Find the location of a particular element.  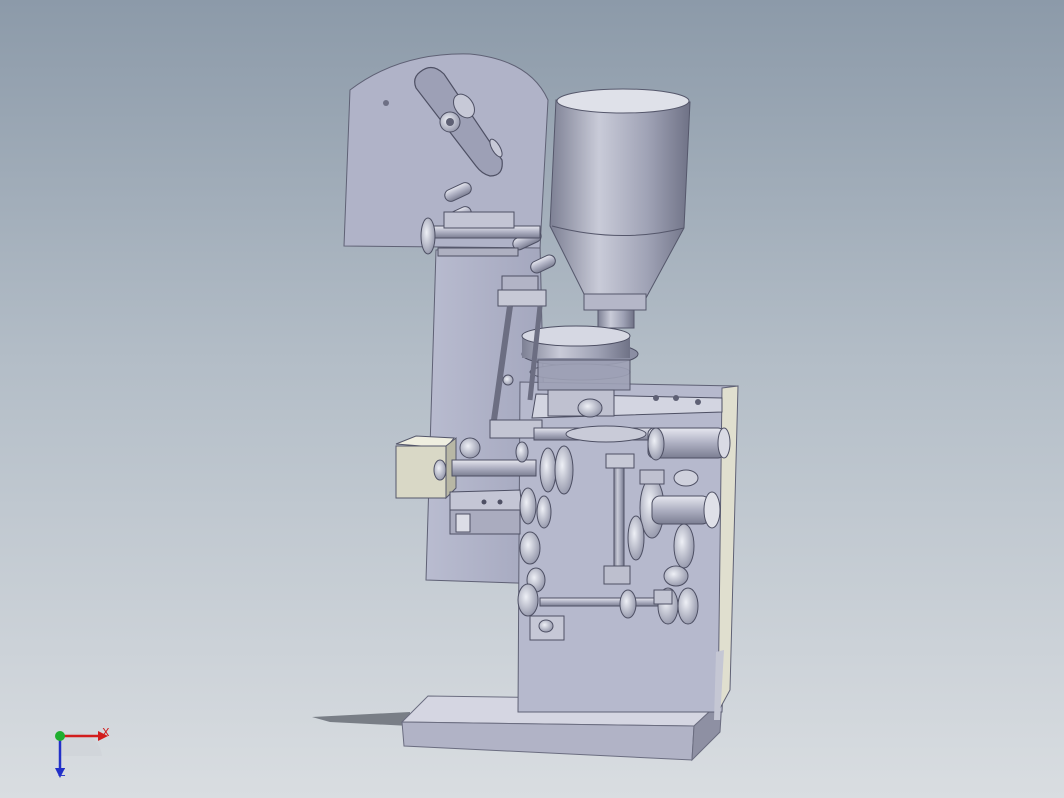

drive-motor is located at coordinates (426, 467).